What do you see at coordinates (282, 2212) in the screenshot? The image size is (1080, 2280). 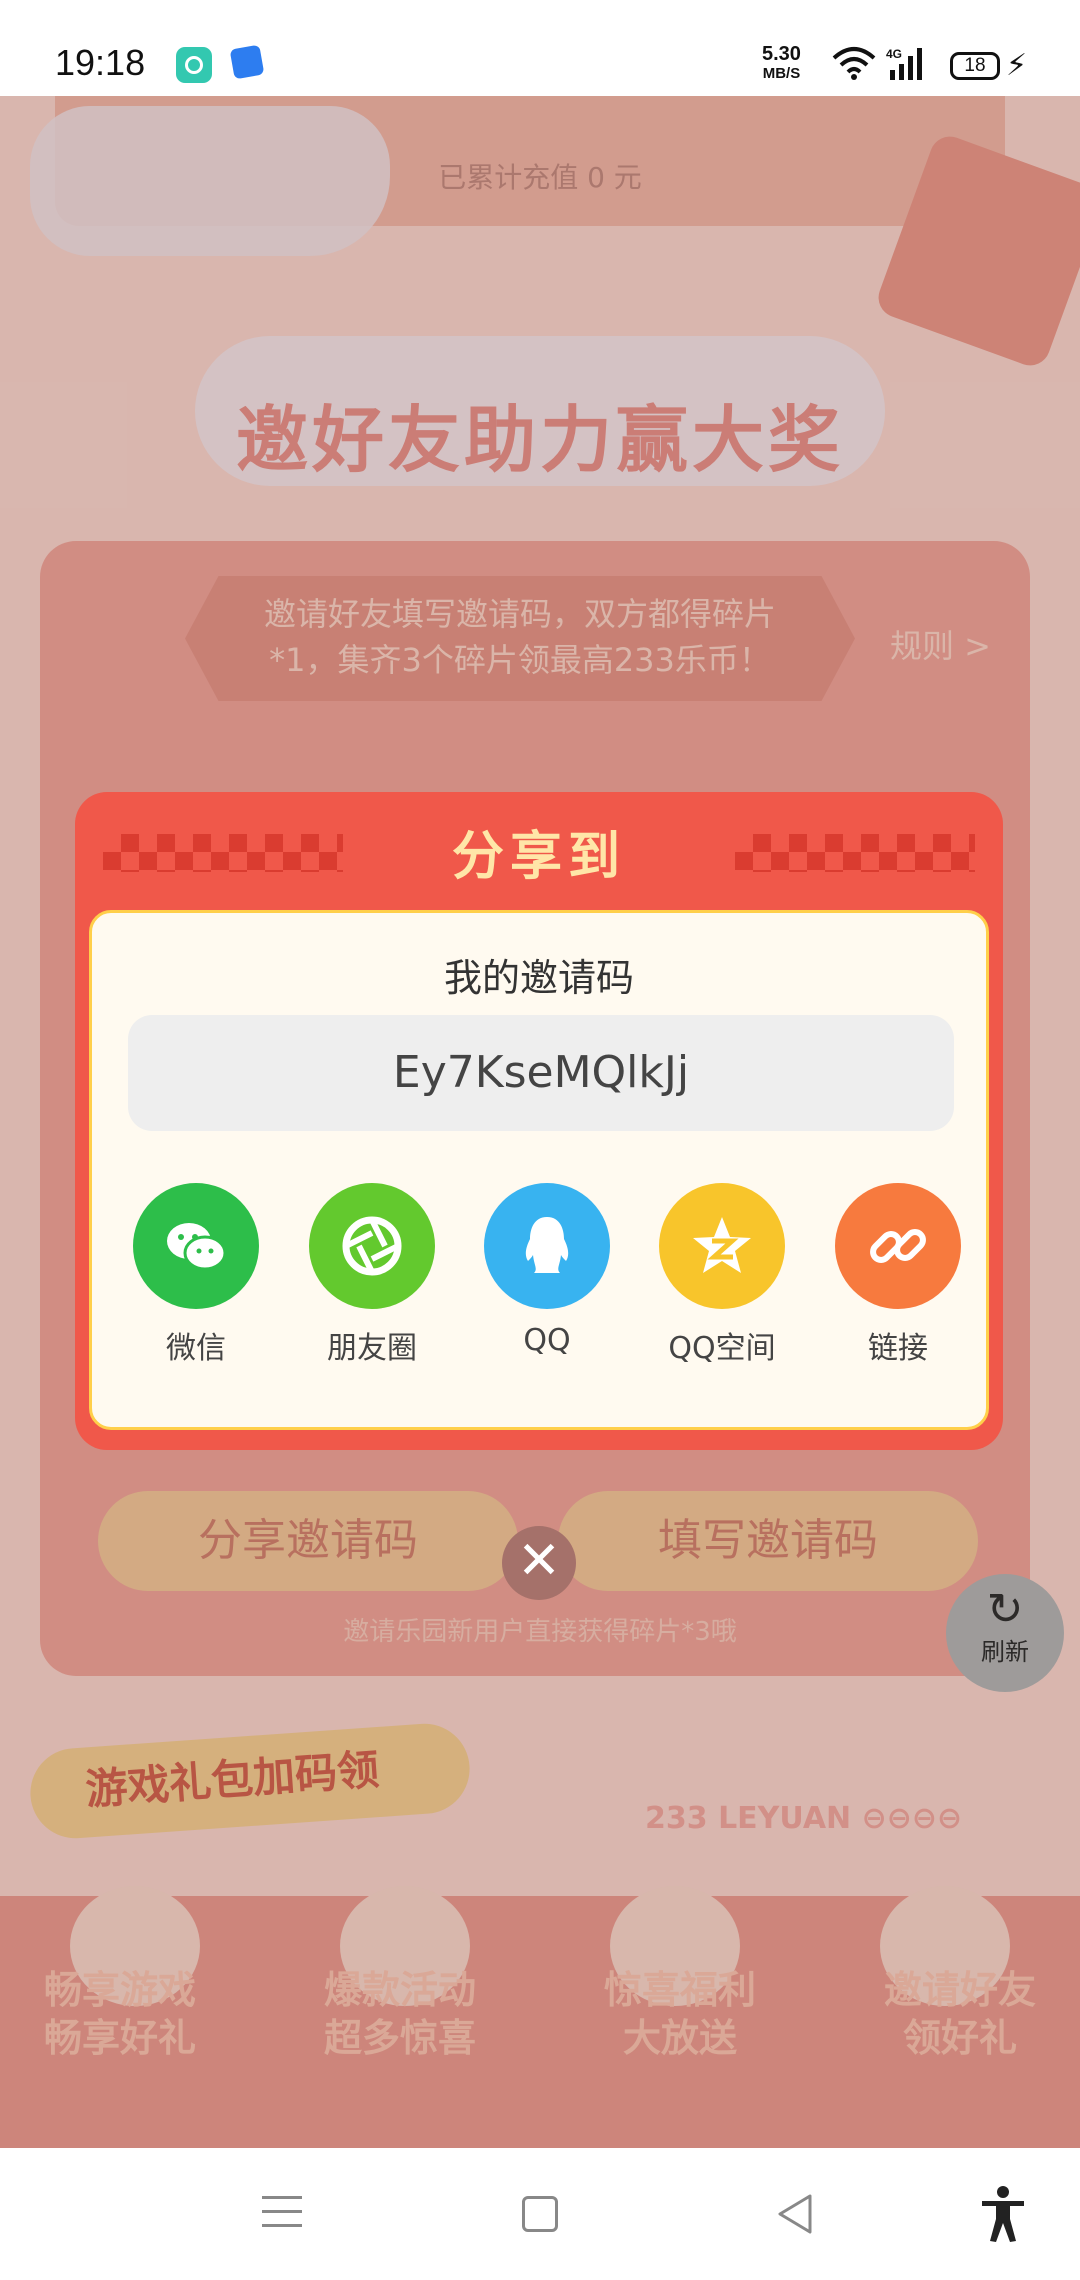 I see `recent-apps-icon` at bounding box center [282, 2212].